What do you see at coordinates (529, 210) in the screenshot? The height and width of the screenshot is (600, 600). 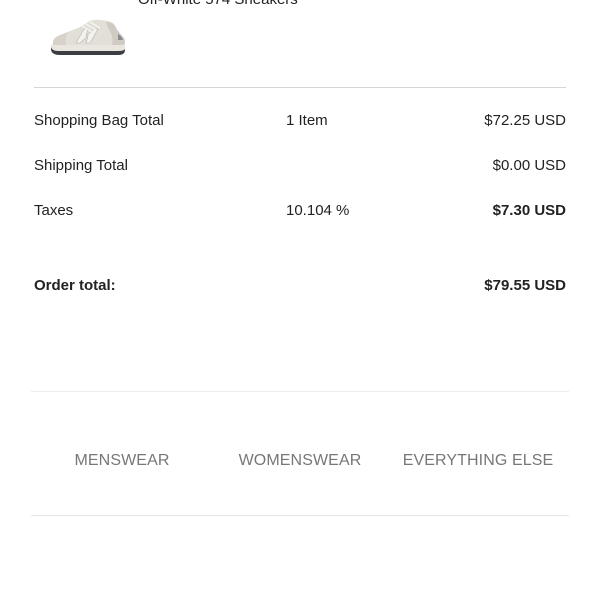 I see `taxes-amount: $7.30 USD` at bounding box center [529, 210].